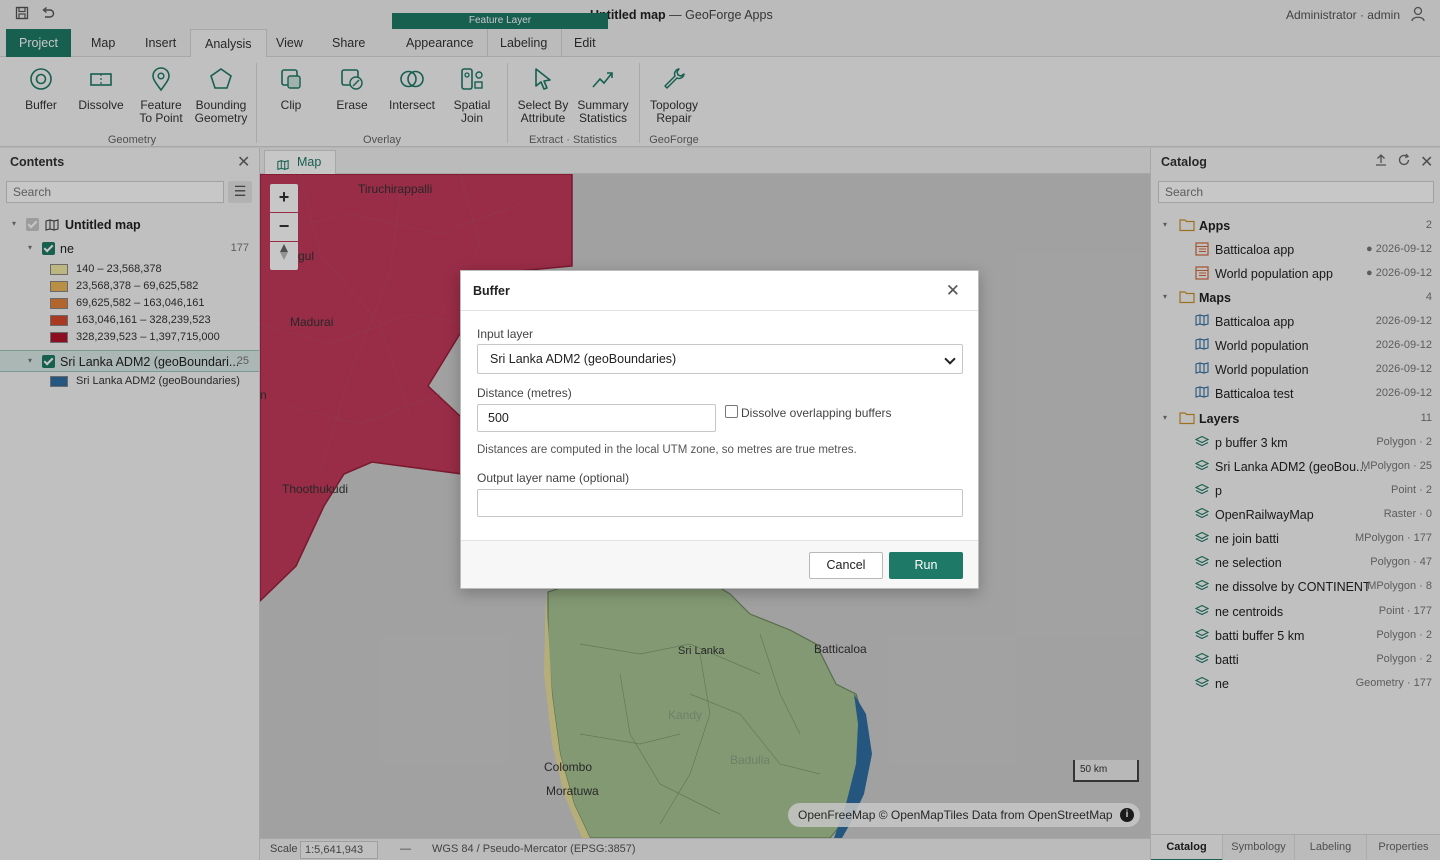  Describe the element at coordinates (720, 359) in the screenshot. I see `input-layer-select: Sri Lanka ADM2 (geoBoundaries)` at that location.